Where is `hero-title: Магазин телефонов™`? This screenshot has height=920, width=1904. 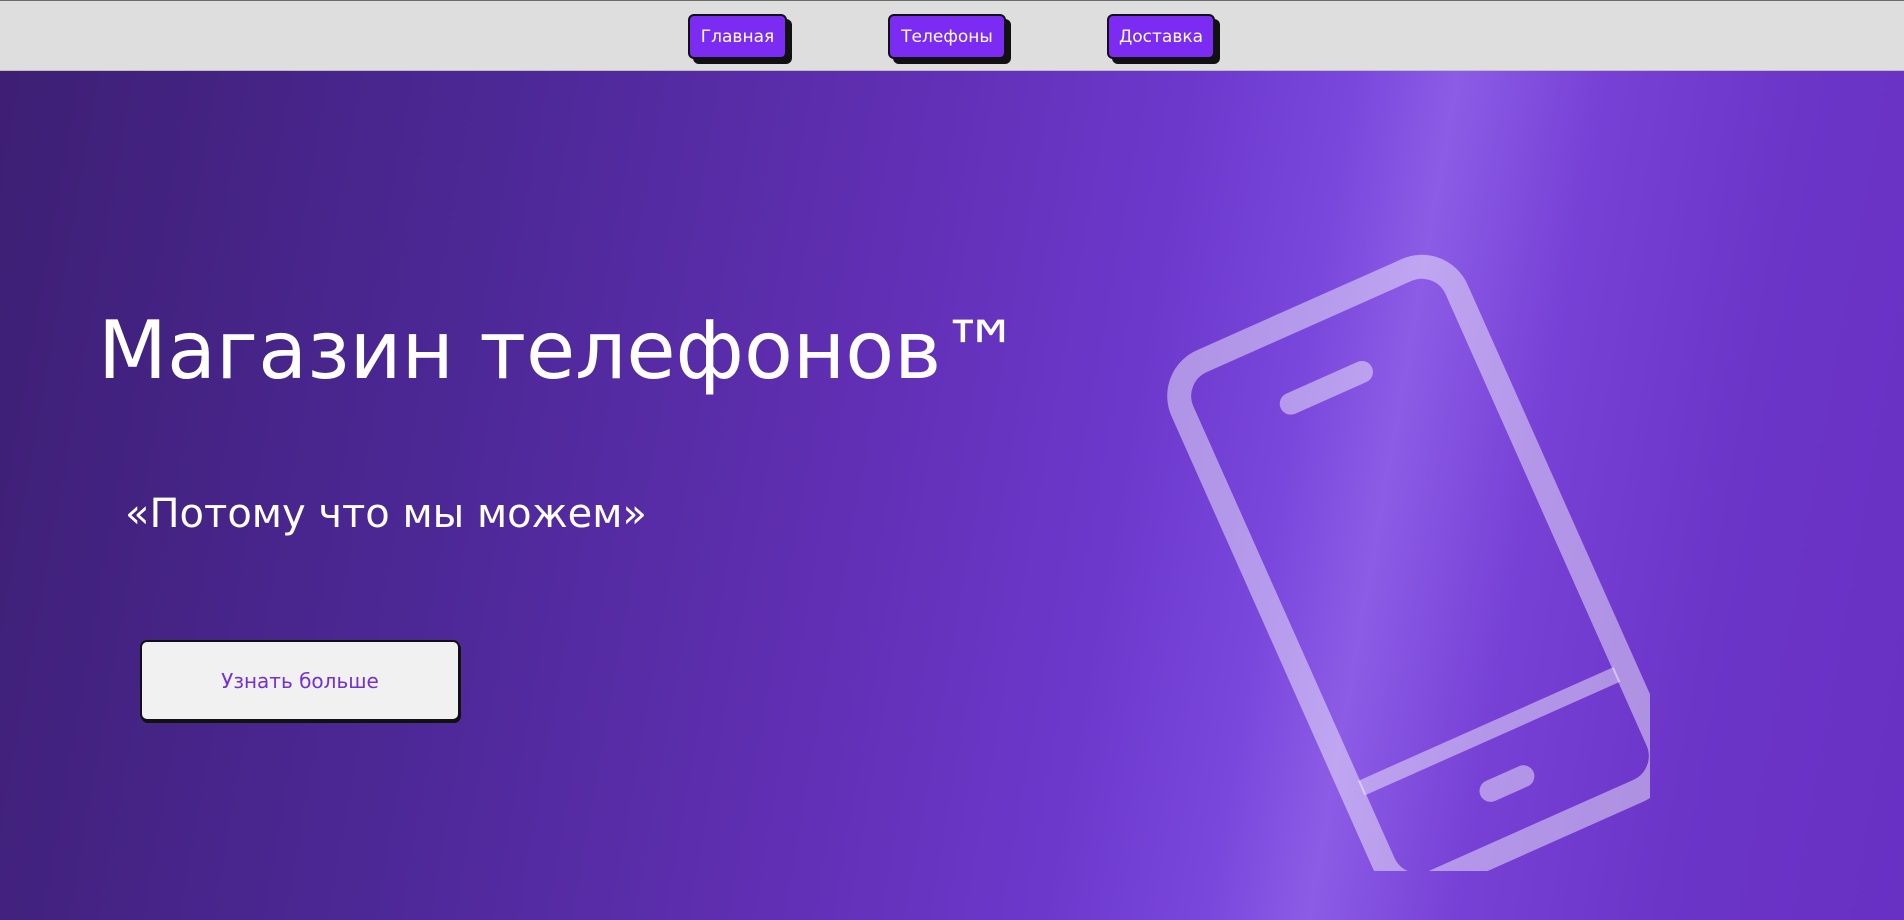
hero-title: Магазин телефонов™ is located at coordinates (560, 350).